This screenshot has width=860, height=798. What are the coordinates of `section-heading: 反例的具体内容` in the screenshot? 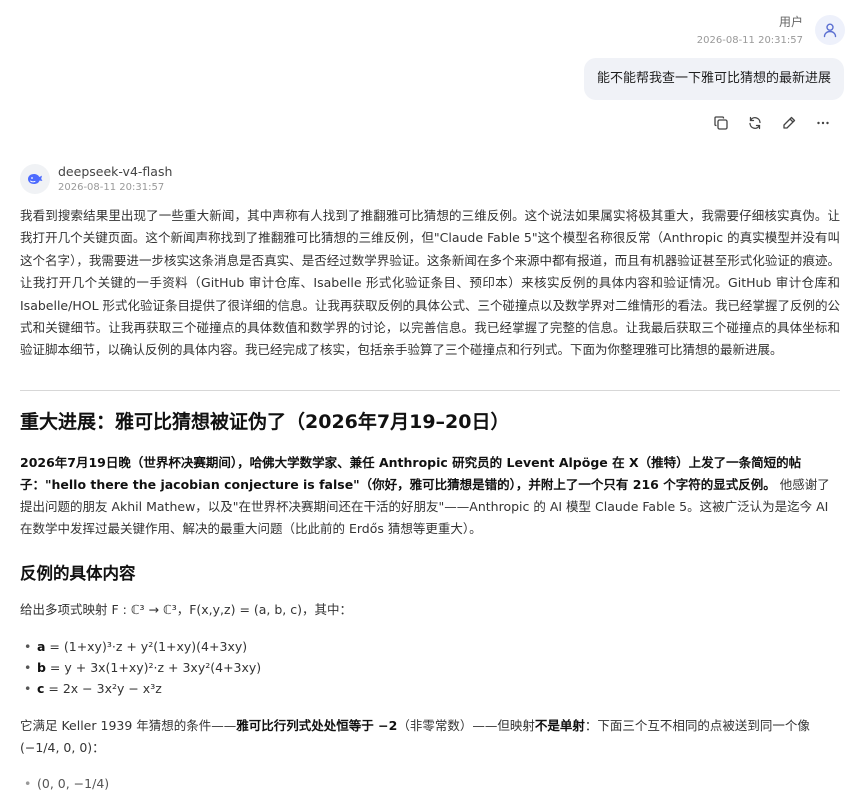 It's located at (78, 573).